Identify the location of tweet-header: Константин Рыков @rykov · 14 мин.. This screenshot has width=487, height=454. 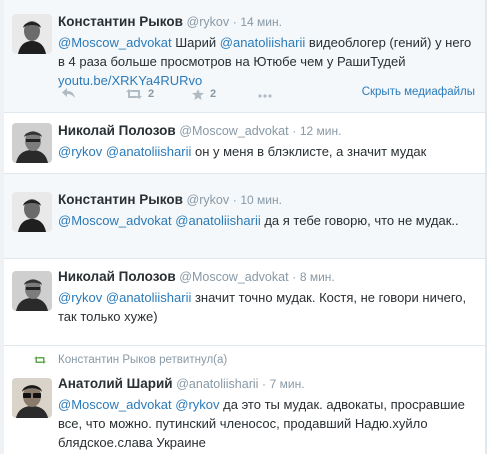
(267, 22).